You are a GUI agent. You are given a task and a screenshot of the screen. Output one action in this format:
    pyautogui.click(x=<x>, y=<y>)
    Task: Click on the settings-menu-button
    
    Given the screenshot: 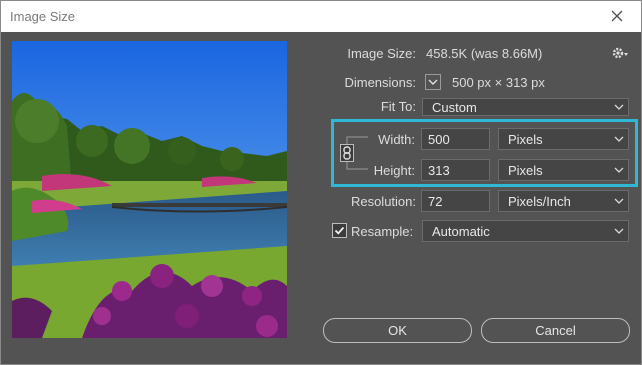 What is the action you would take?
    pyautogui.click(x=620, y=53)
    